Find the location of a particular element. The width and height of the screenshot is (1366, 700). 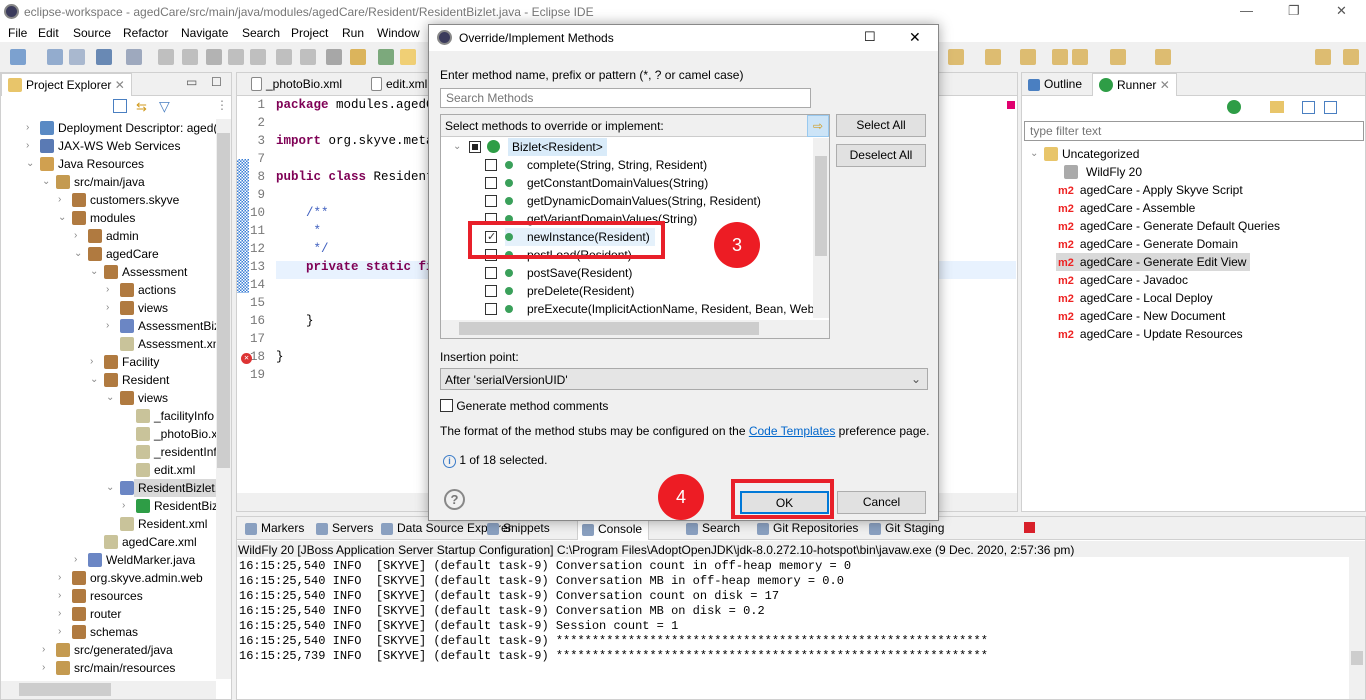

method-item: getDynamicDomainValues(String, Resident) is located at coordinates (627, 201).